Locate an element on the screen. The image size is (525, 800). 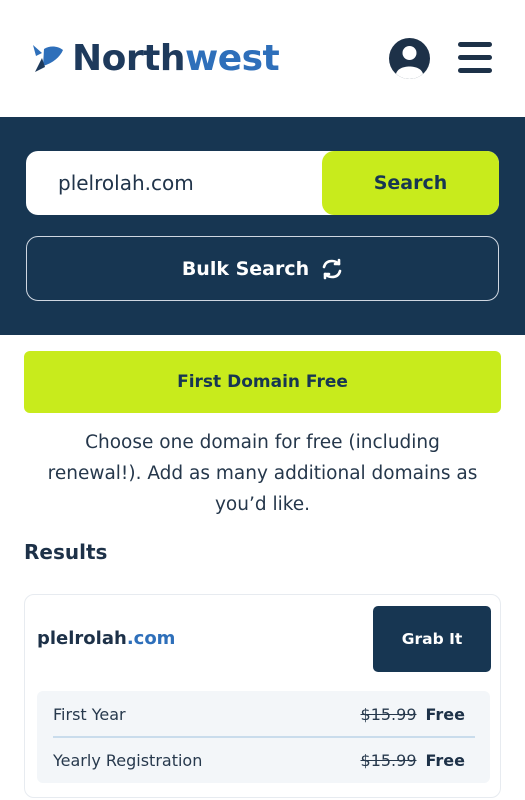
search-button: Search is located at coordinates (410, 183).